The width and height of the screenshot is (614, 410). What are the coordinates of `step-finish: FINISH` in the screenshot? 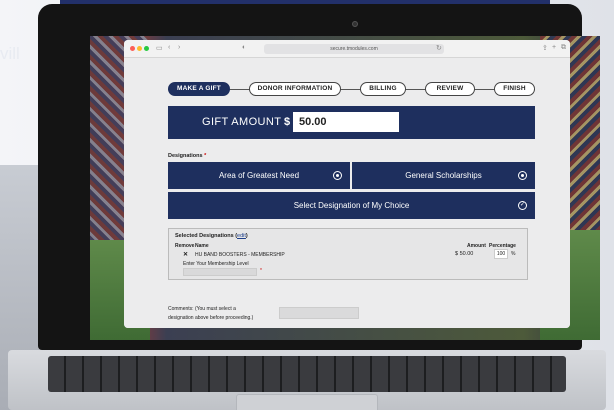 It's located at (514, 89).